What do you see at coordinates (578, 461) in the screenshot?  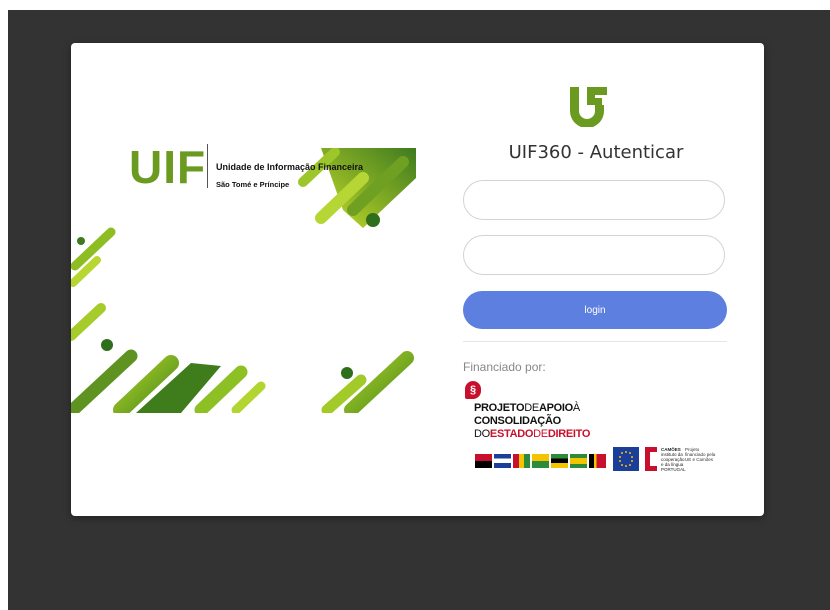 I see `sao-tome-flag-icon` at bounding box center [578, 461].